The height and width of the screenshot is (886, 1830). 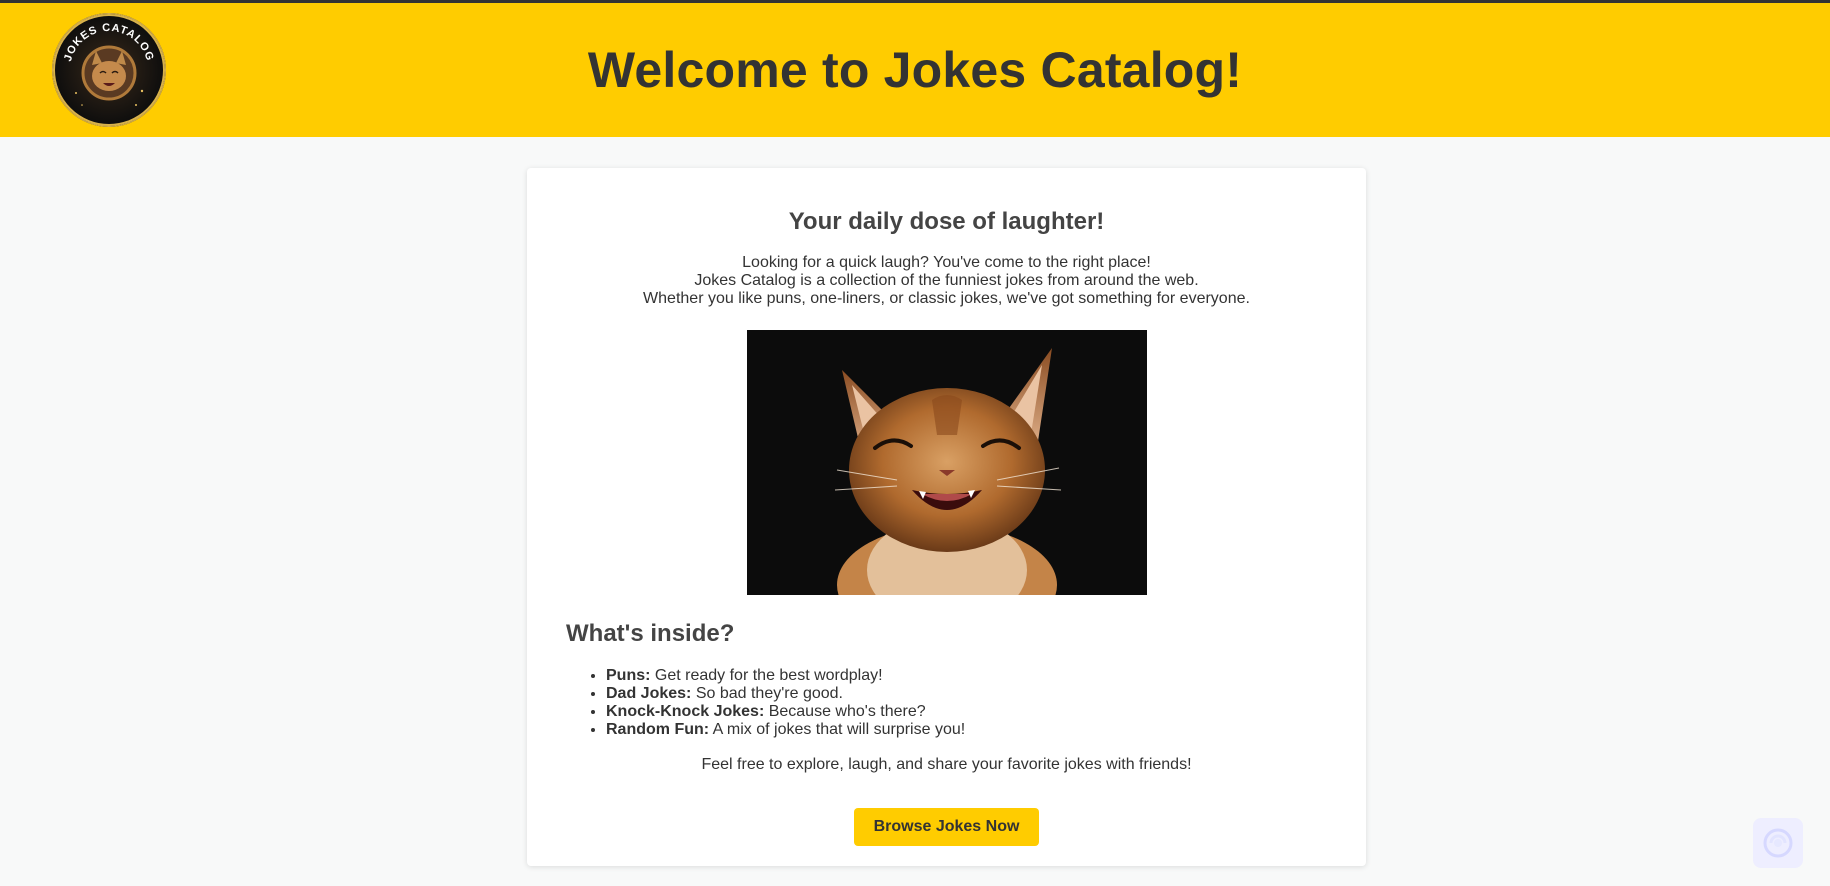 What do you see at coordinates (766, 675) in the screenshot?
I see `feature-desc: Get ready for the best wordplay!` at bounding box center [766, 675].